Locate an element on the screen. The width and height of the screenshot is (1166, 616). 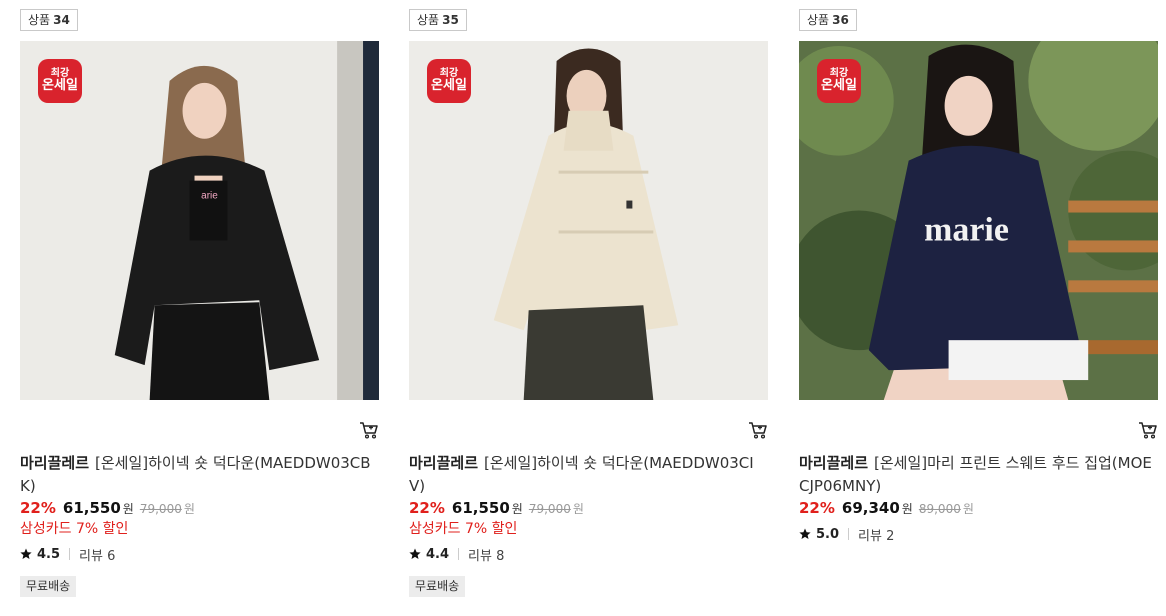
product-title: 마리끌레르 [온세일]하이넥 숏 덕다운(MAEDDW03CBK) is located at coordinates (200, 475).